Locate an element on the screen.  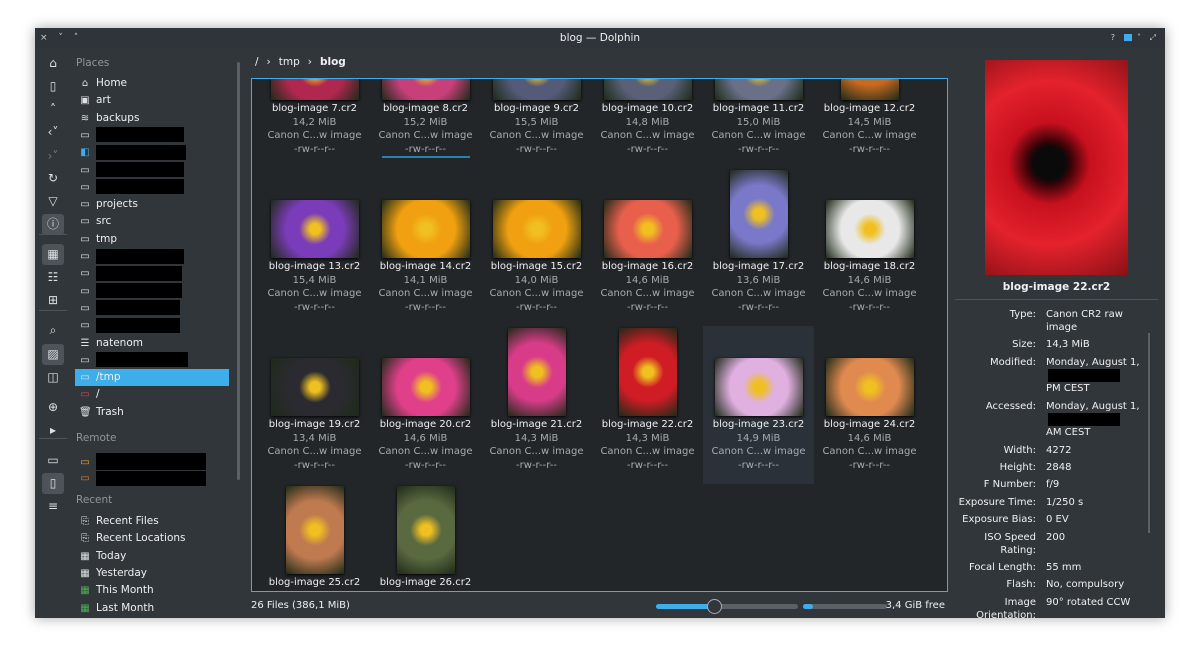
places-item-backups: ≋ backups is located at coordinates (152, 118).